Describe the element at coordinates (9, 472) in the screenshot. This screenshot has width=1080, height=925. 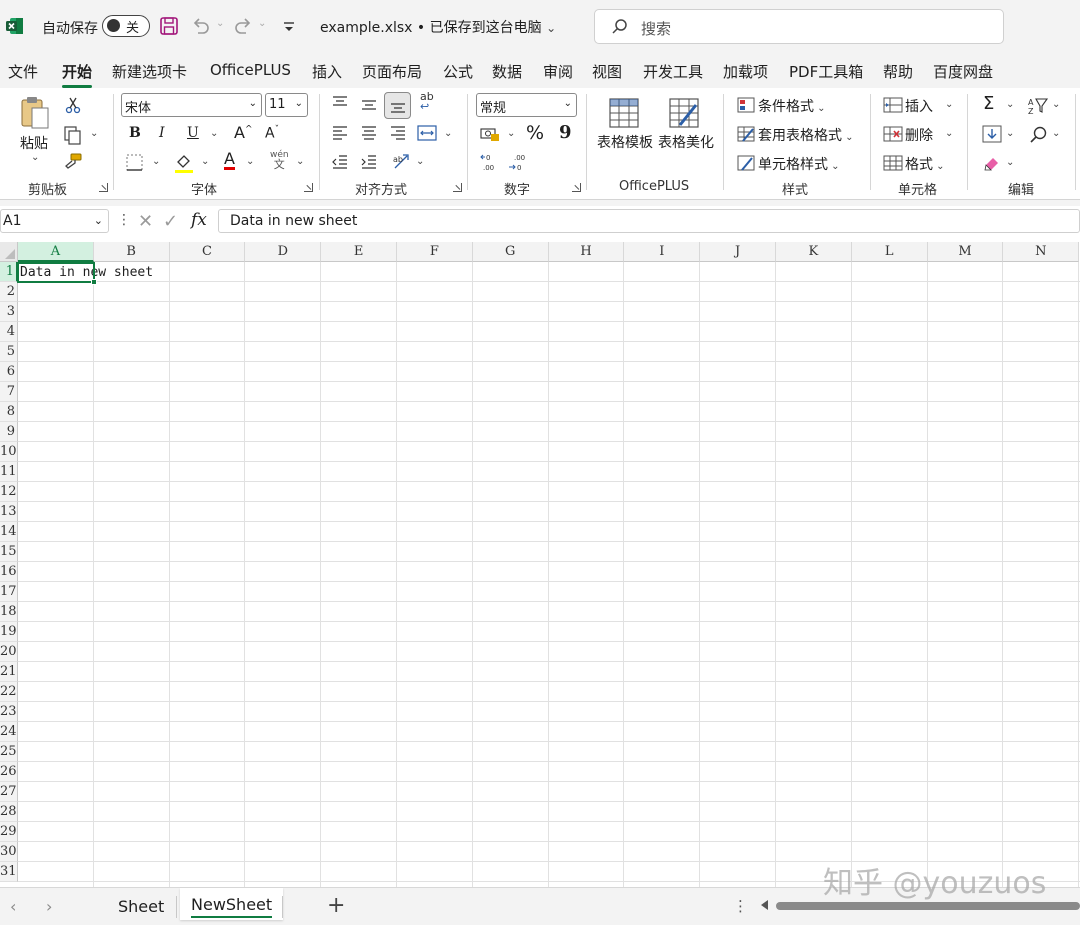
I see `row-header-11: 11` at that location.